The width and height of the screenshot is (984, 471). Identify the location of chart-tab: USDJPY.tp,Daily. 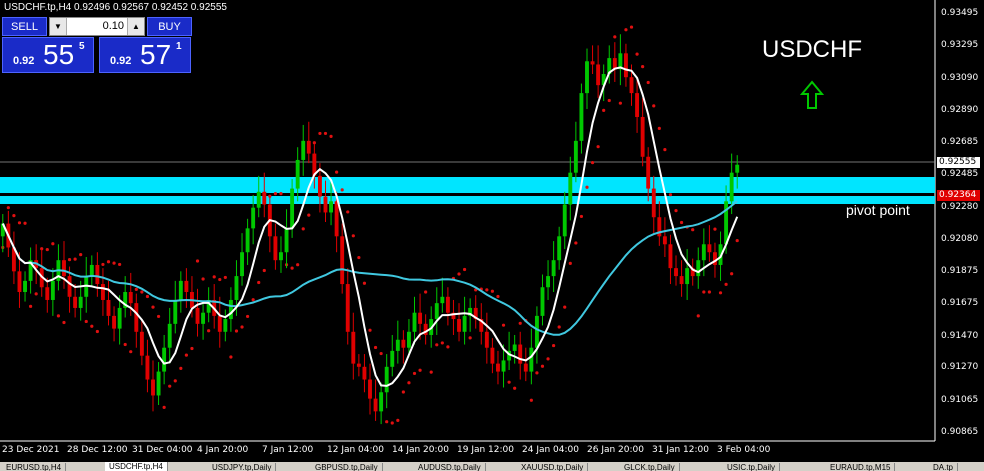
(242, 467).